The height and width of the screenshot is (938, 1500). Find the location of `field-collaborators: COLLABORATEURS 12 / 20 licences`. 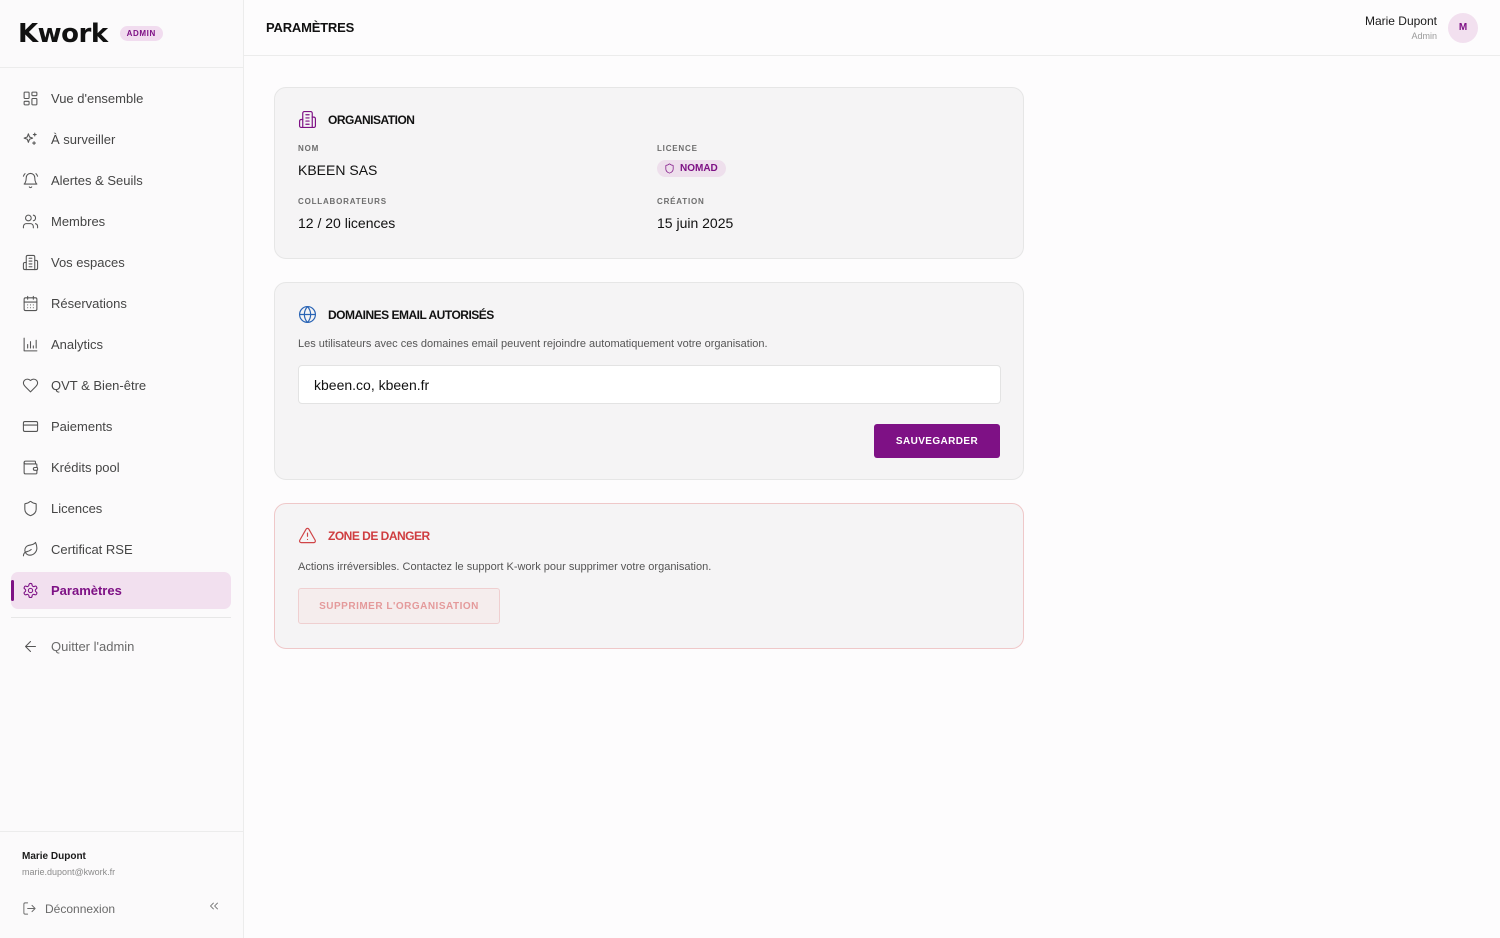

field-collaborators: COLLABORATEURS 12 / 20 licences is located at coordinates (477, 214).